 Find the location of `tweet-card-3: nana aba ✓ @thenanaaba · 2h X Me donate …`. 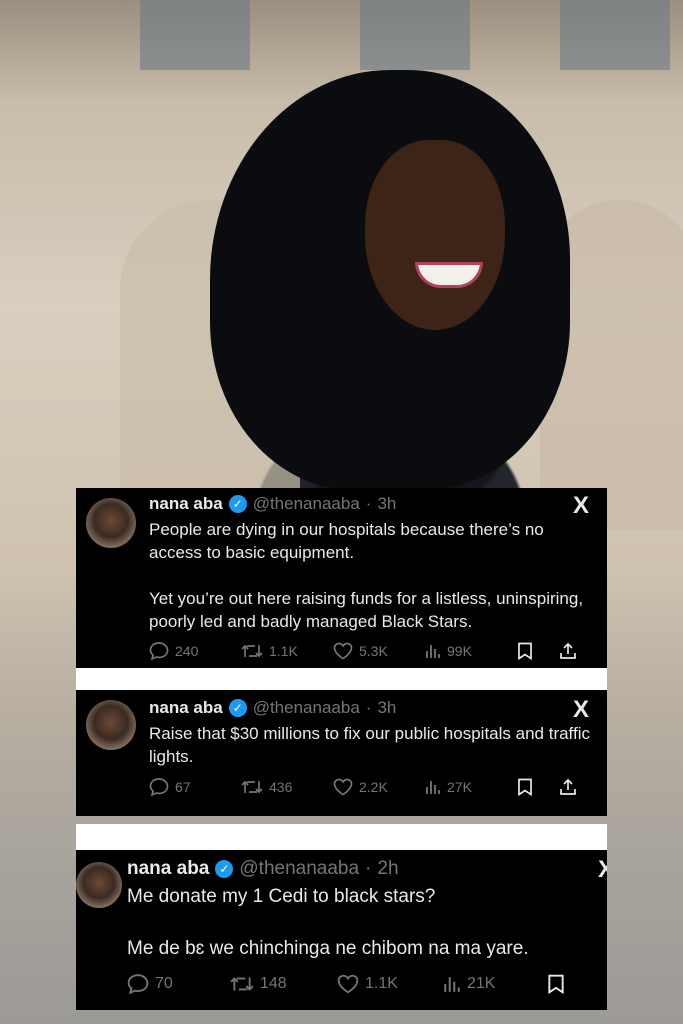

tweet-card-3: nana aba ✓ @thenanaaba · 2h X Me donate … is located at coordinates (341, 930).